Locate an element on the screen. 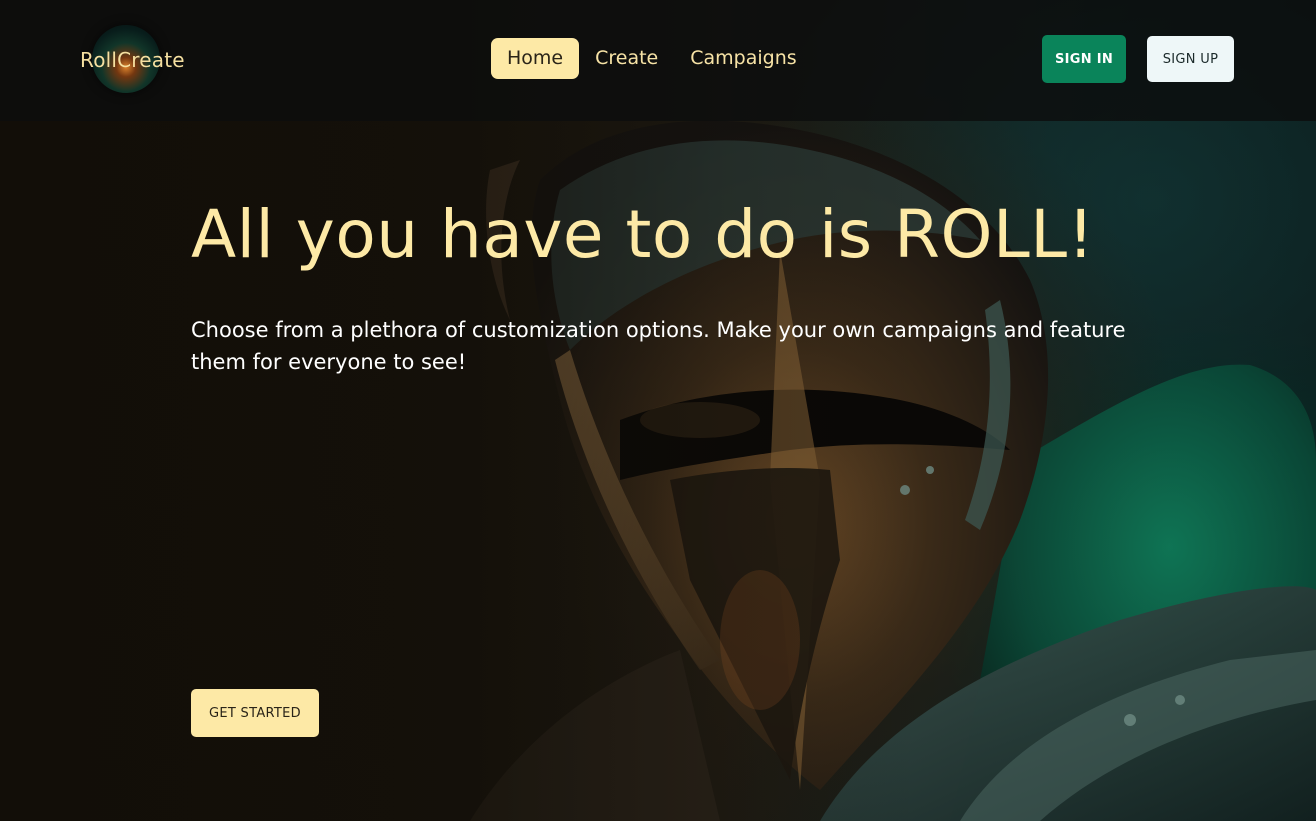  brand-logo: RollCreate is located at coordinates (132, 59).